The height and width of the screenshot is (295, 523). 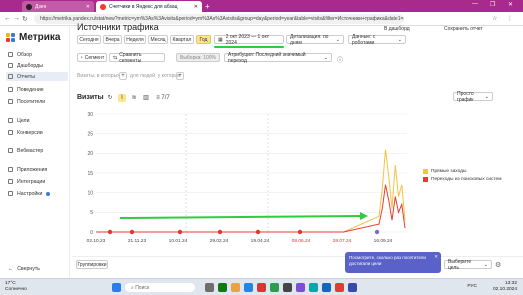 What do you see at coordinates (377, 40) in the screenshot?
I see `data-robots-select: Данные: с роботами ⌄` at bounding box center [377, 40].